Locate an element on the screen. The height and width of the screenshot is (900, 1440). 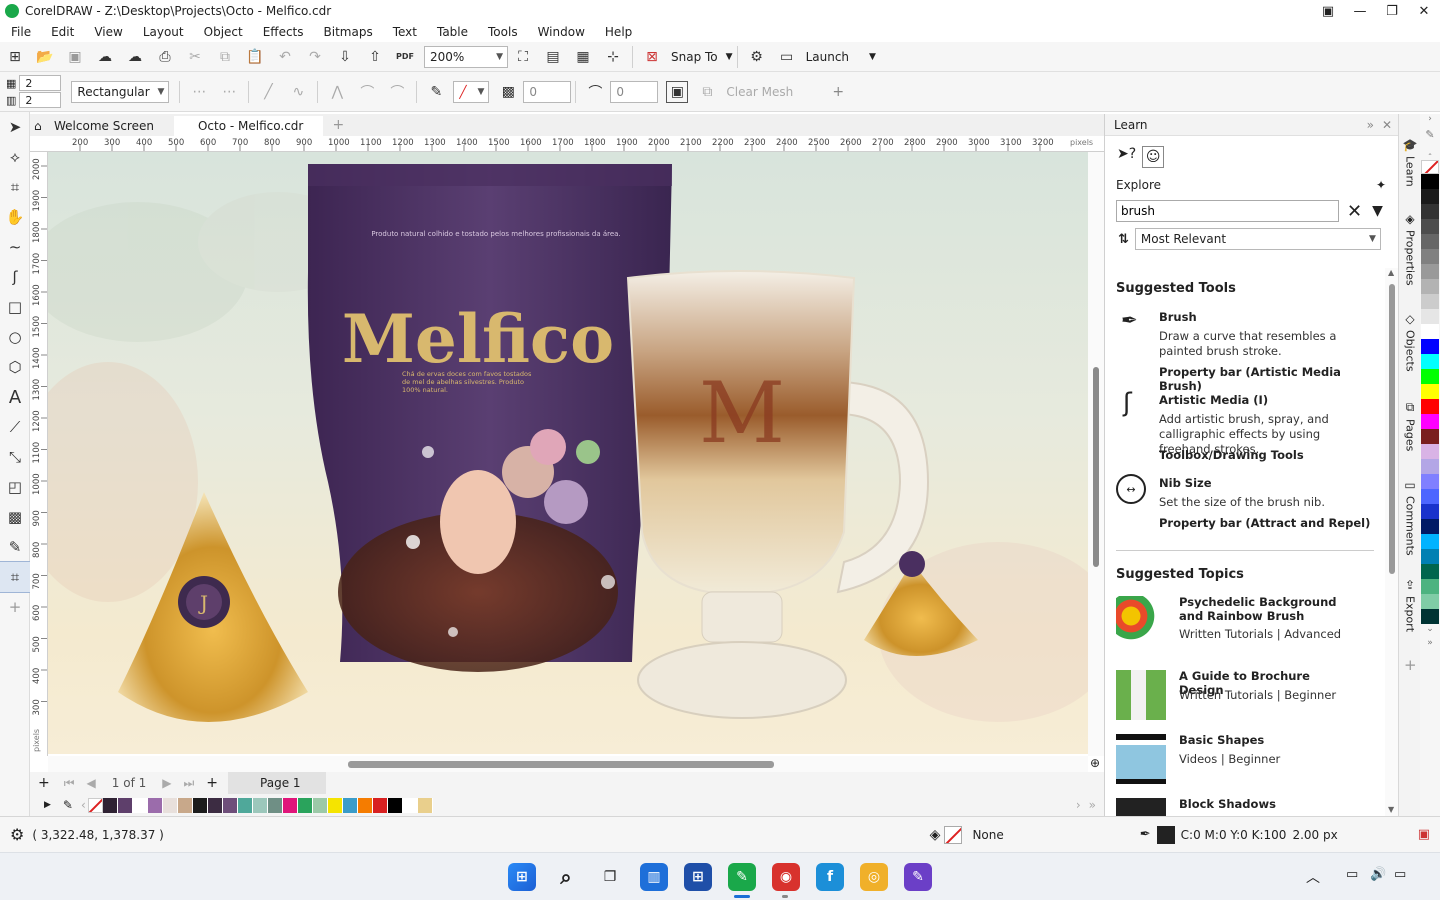
dimension-tool-icon: ⟋ is located at coordinates (15, 427).